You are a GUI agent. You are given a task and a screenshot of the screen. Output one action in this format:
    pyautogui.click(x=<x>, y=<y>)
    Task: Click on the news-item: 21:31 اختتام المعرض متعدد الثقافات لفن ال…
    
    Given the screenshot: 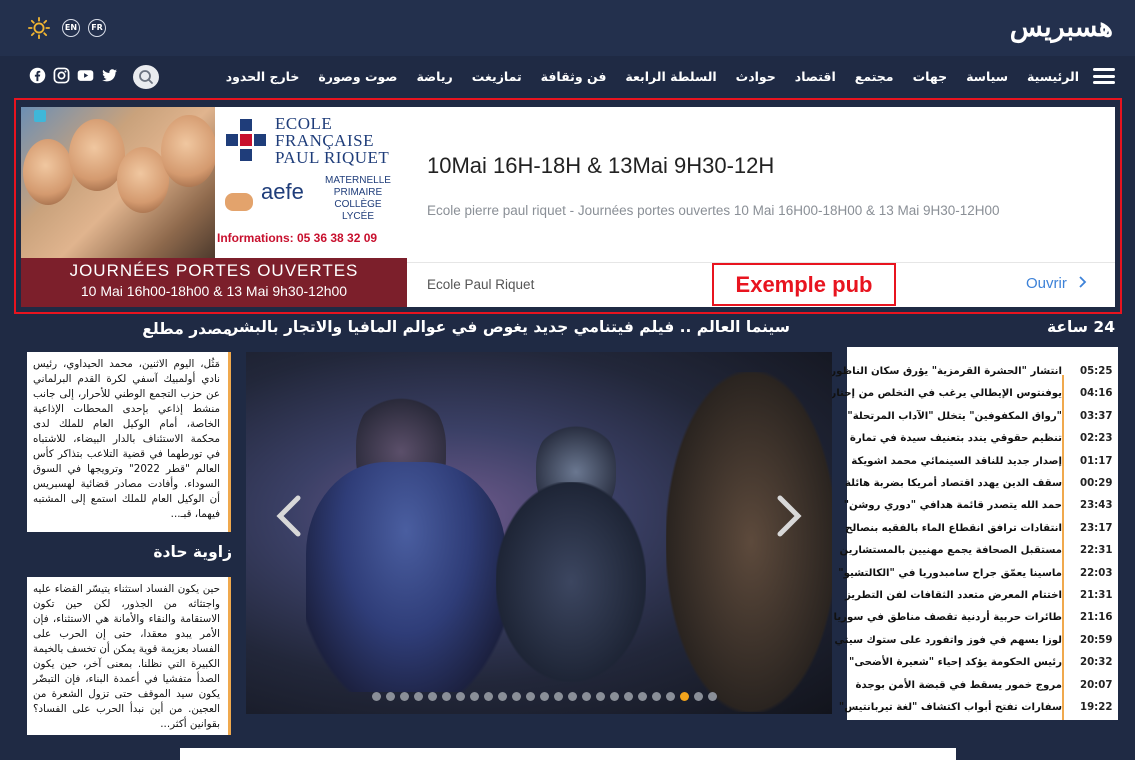 What is the action you would take?
    pyautogui.click(x=981, y=597)
    